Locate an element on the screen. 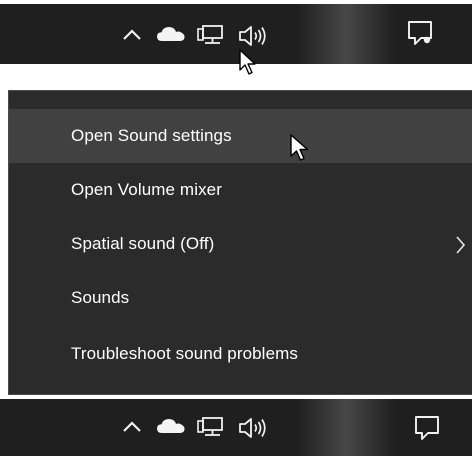 Image resolution: width=472 pixels, height=456 pixels. menu-item-label: Open Sound settings is located at coordinates (151, 135).